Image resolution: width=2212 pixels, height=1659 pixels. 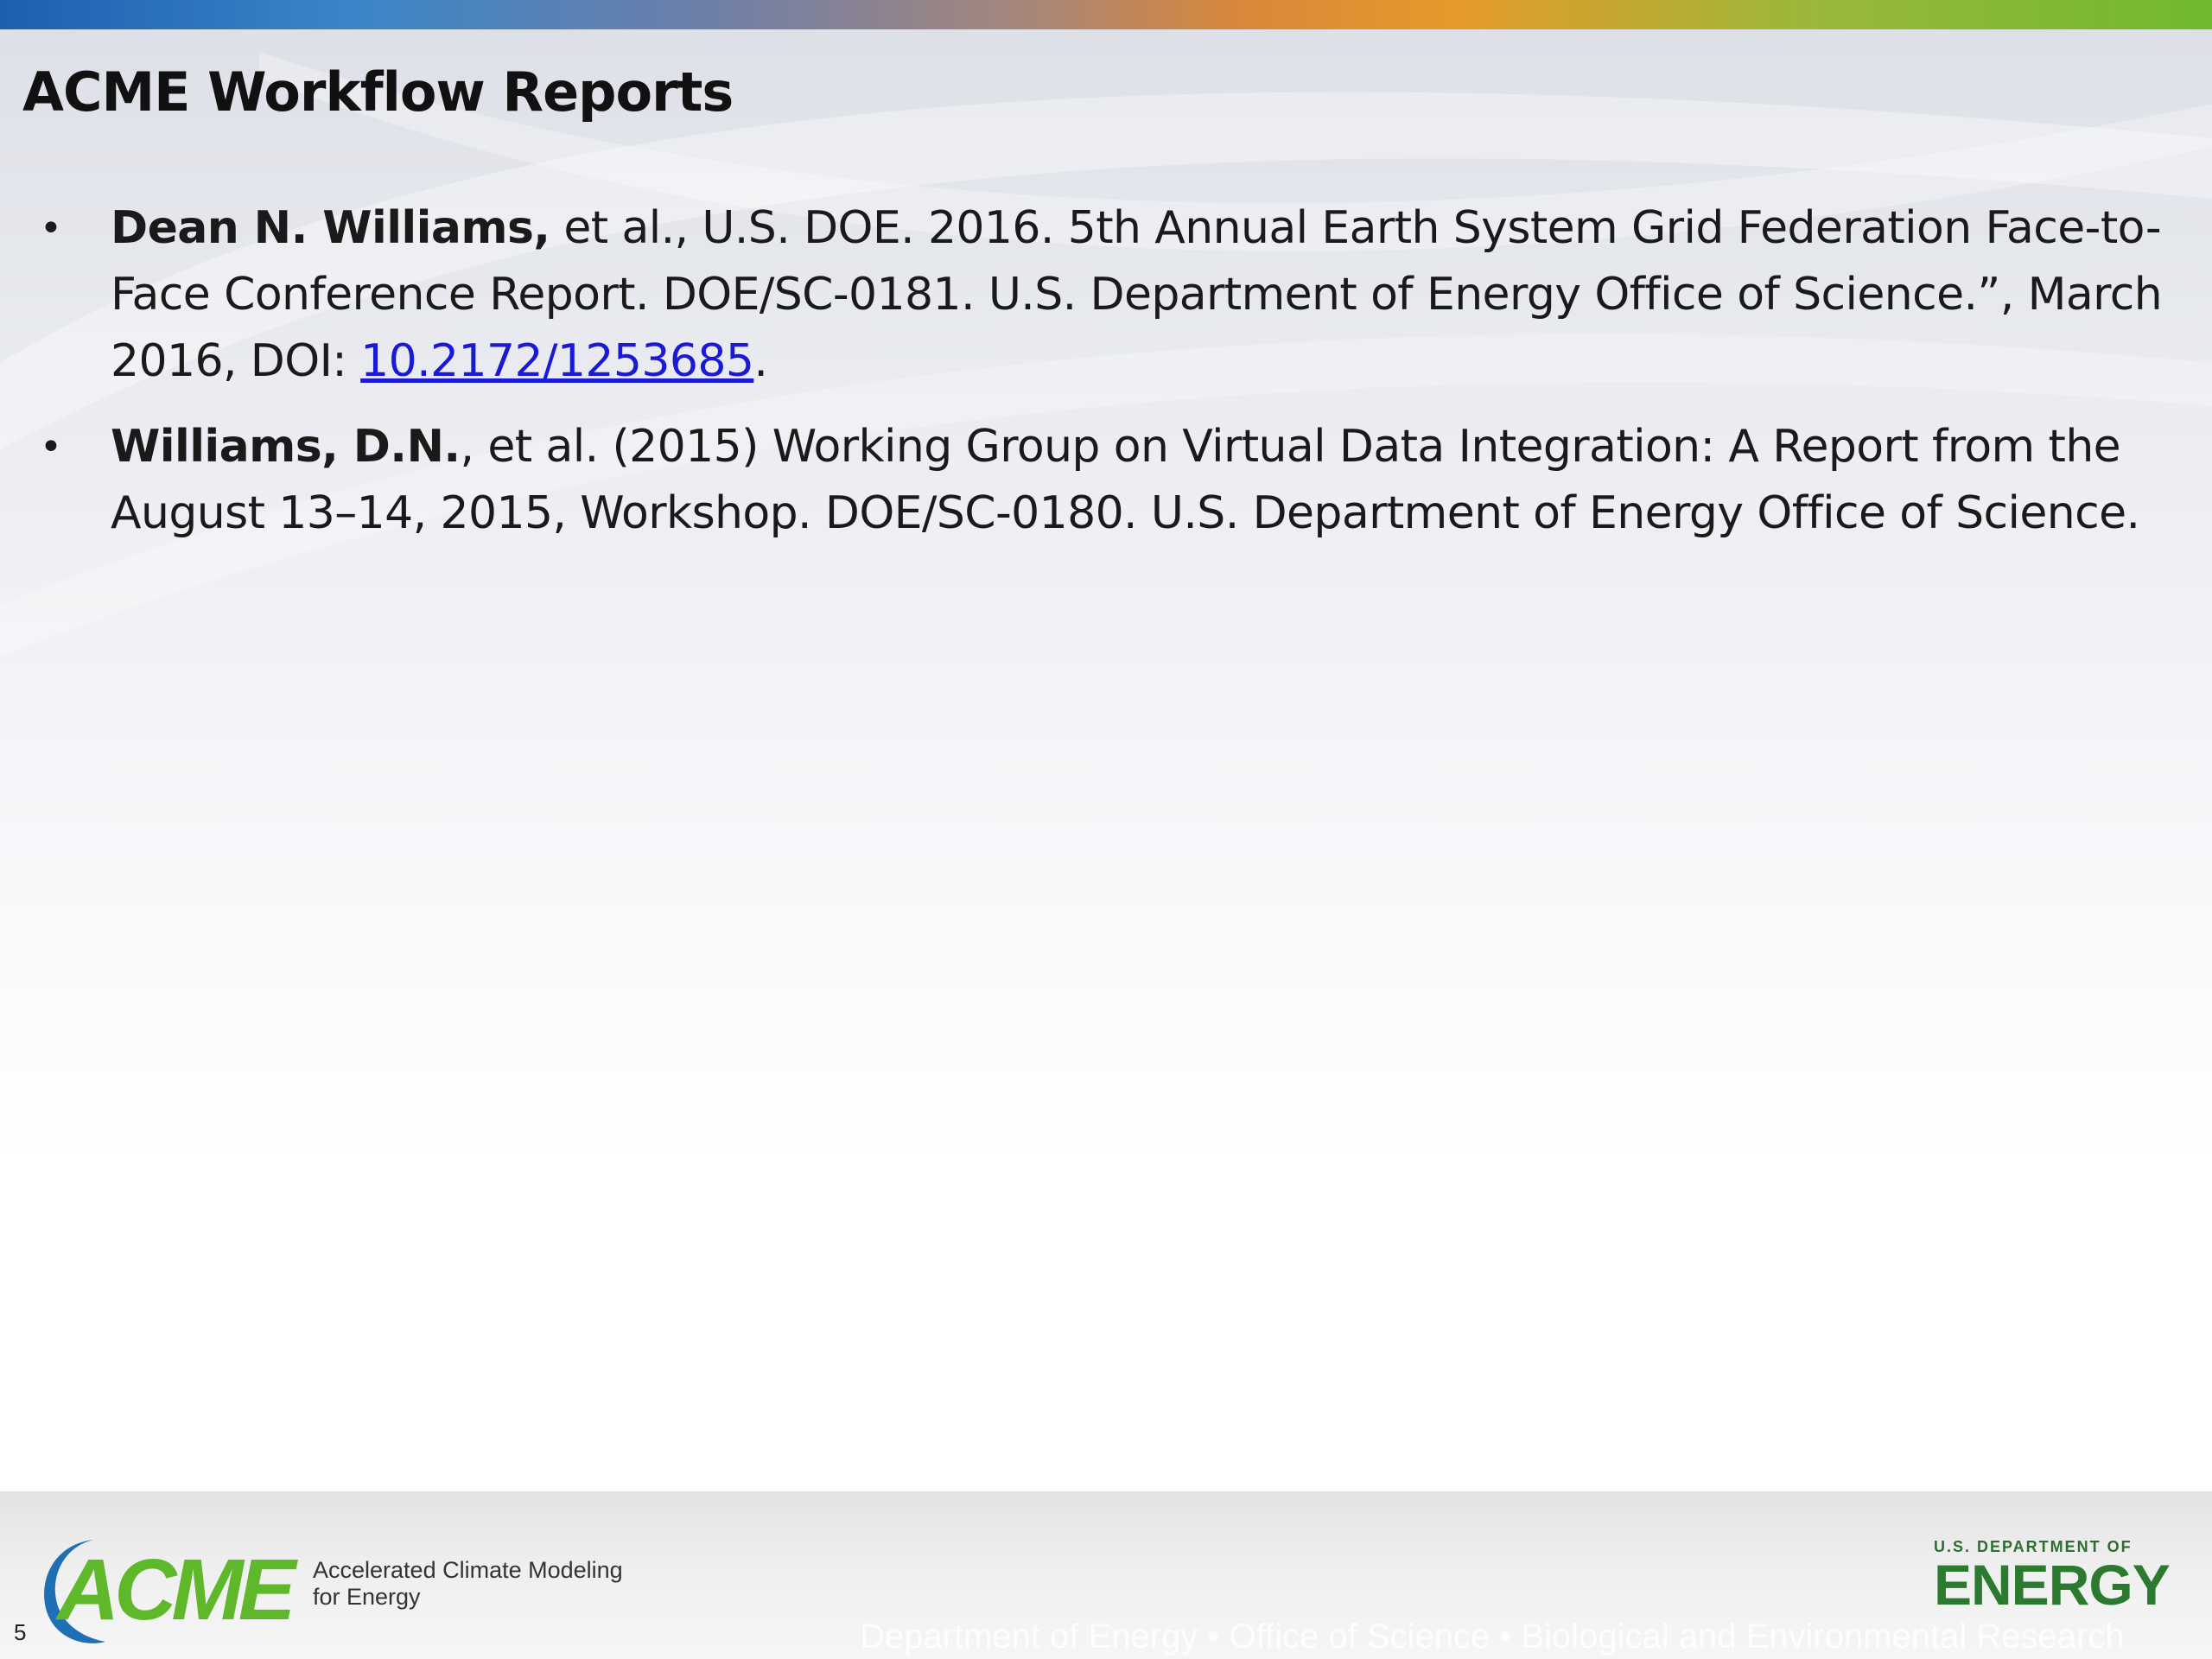 I want to click on acme-logo-text: ACME, so click(x=176, y=1589).